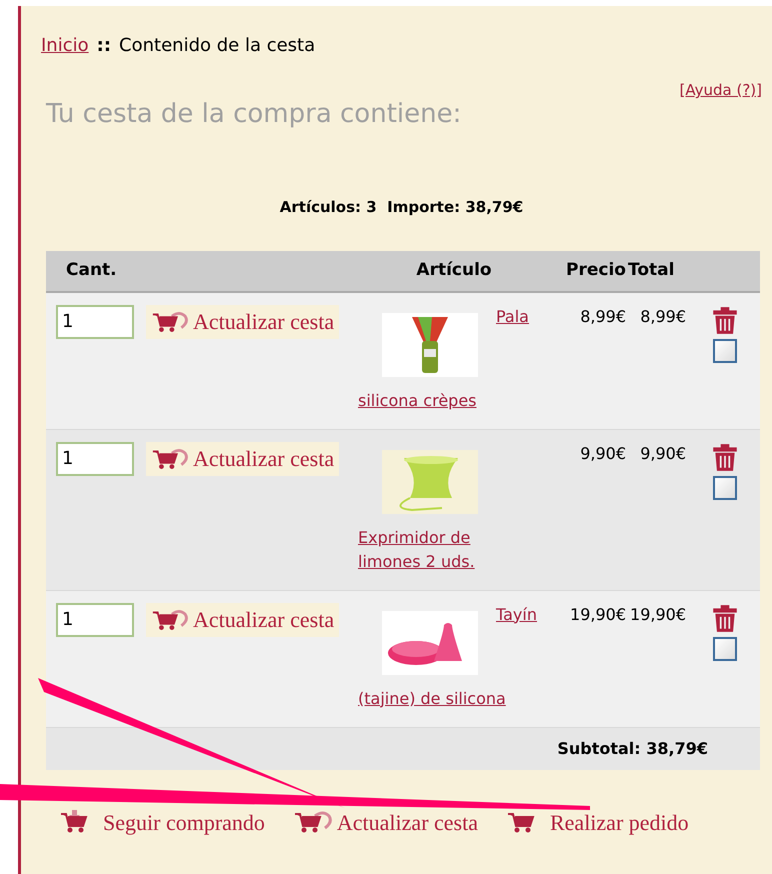 This screenshot has height=874, width=772. What do you see at coordinates (65, 45) in the screenshot?
I see `home-link: Inicio` at bounding box center [65, 45].